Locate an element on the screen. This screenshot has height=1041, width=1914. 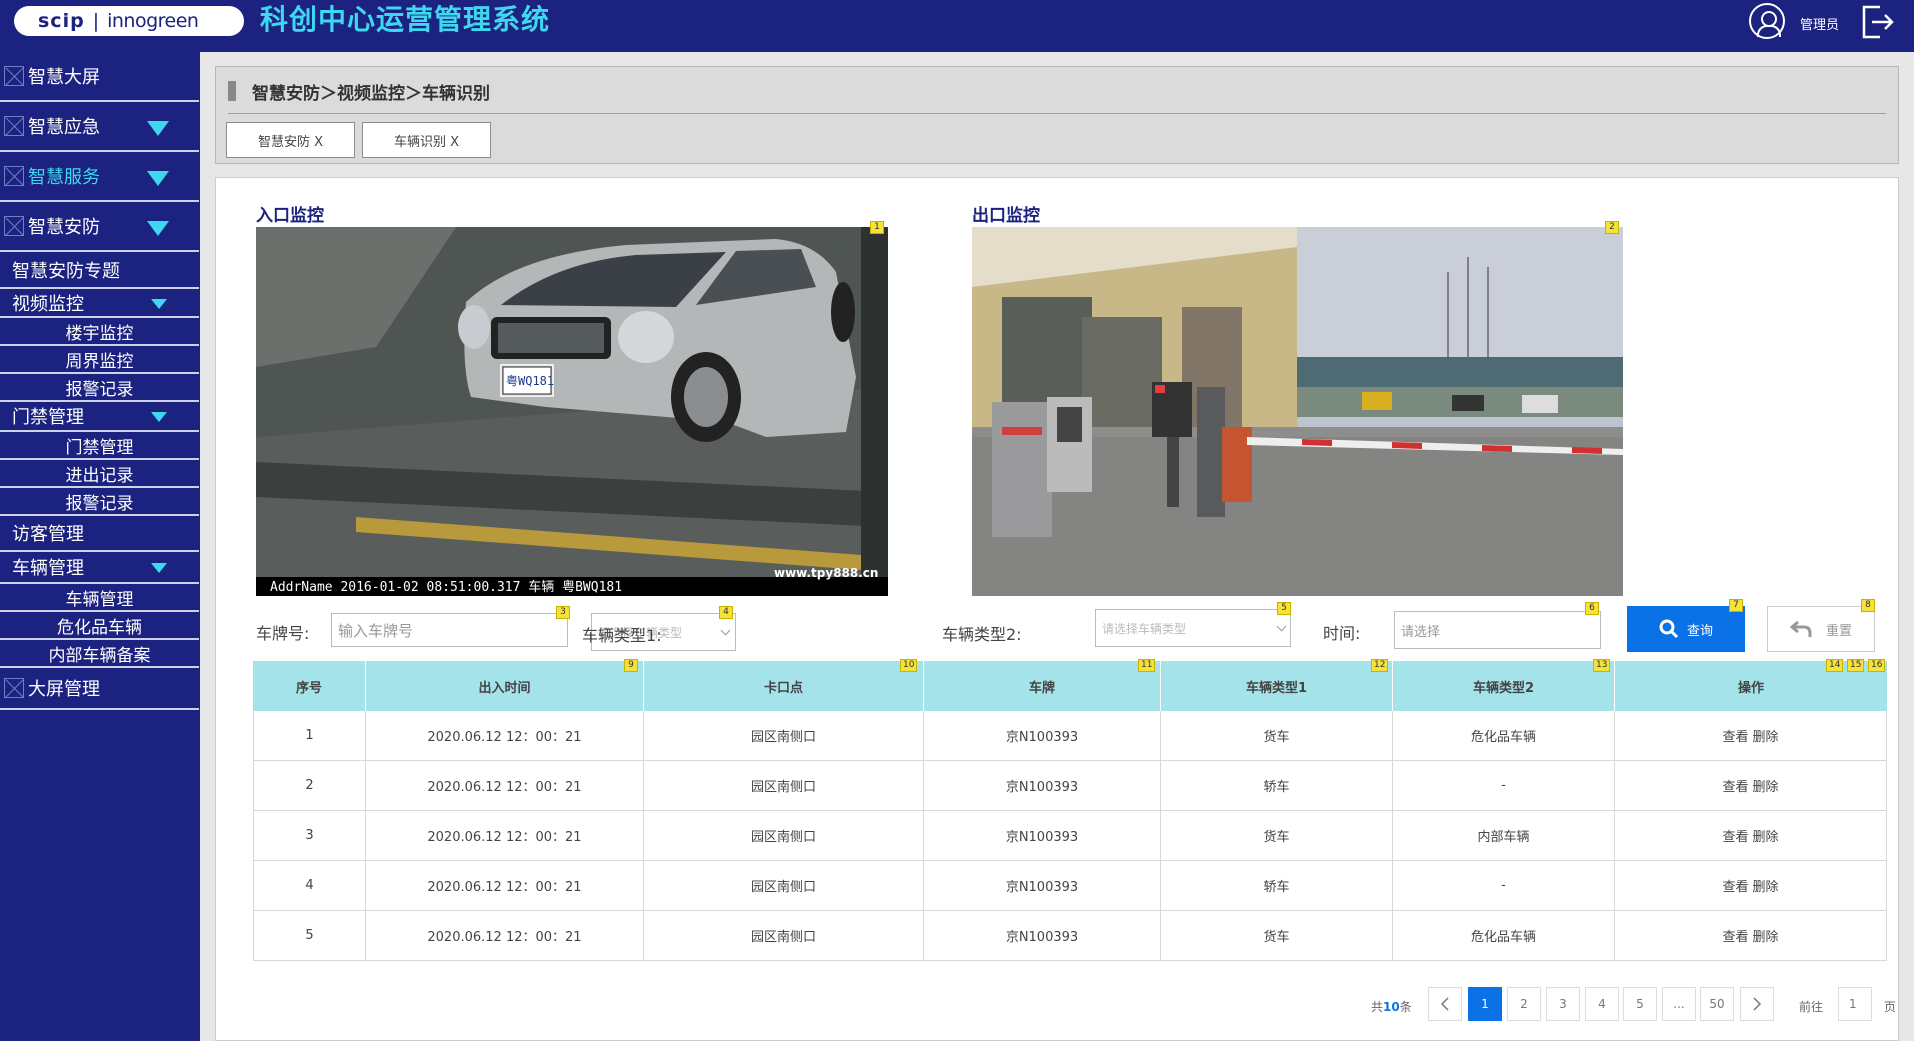
annotation-badge: 9 is located at coordinates (631, 665).